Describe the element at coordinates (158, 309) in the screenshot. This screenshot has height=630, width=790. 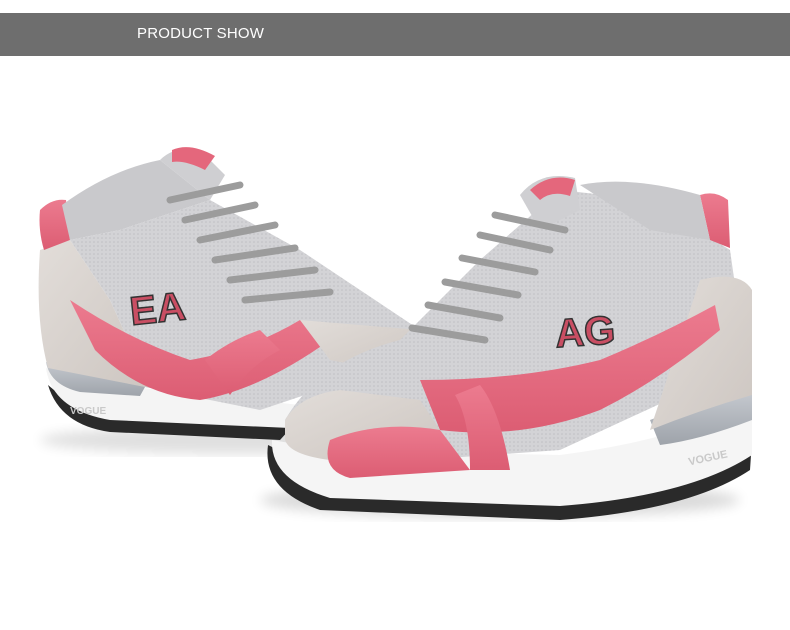
I see `left-shoe-logo: EA` at that location.